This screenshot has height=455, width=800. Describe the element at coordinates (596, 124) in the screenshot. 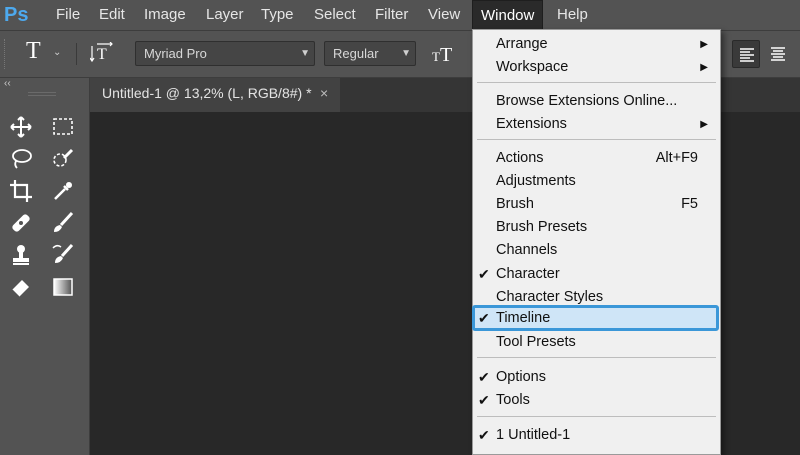

I see `menu-item-extensions: Extensions ▶` at that location.